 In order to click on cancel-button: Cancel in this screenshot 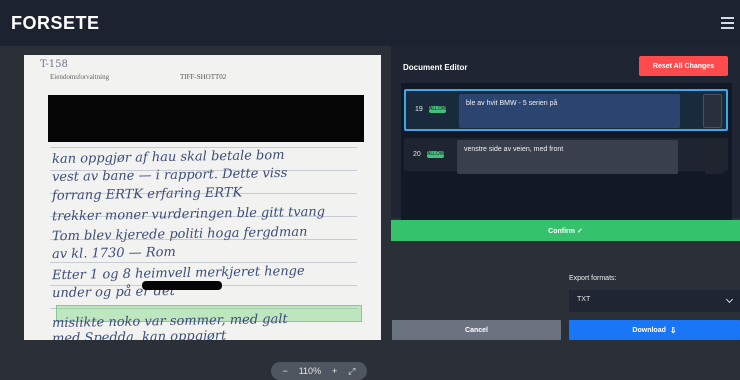, I will do `click(476, 330)`.